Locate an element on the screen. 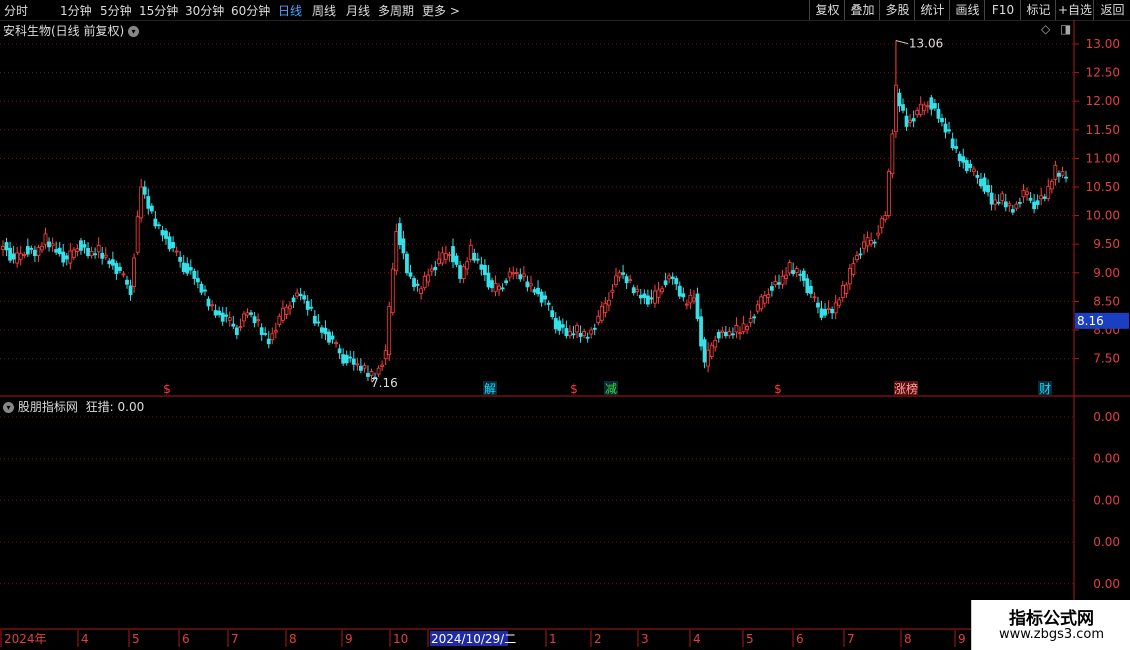  period-tab: 日线 is located at coordinates (290, 10).